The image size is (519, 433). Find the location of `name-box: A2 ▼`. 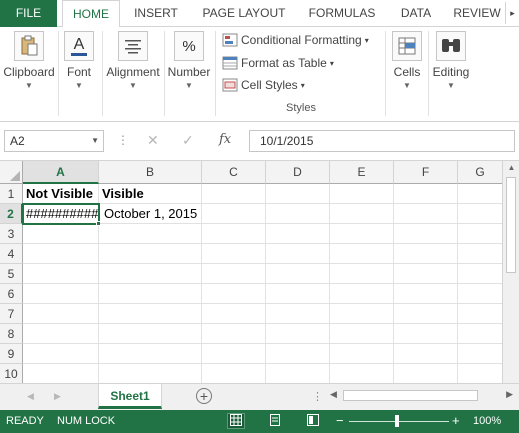

name-box: A2 ▼ is located at coordinates (54, 141).